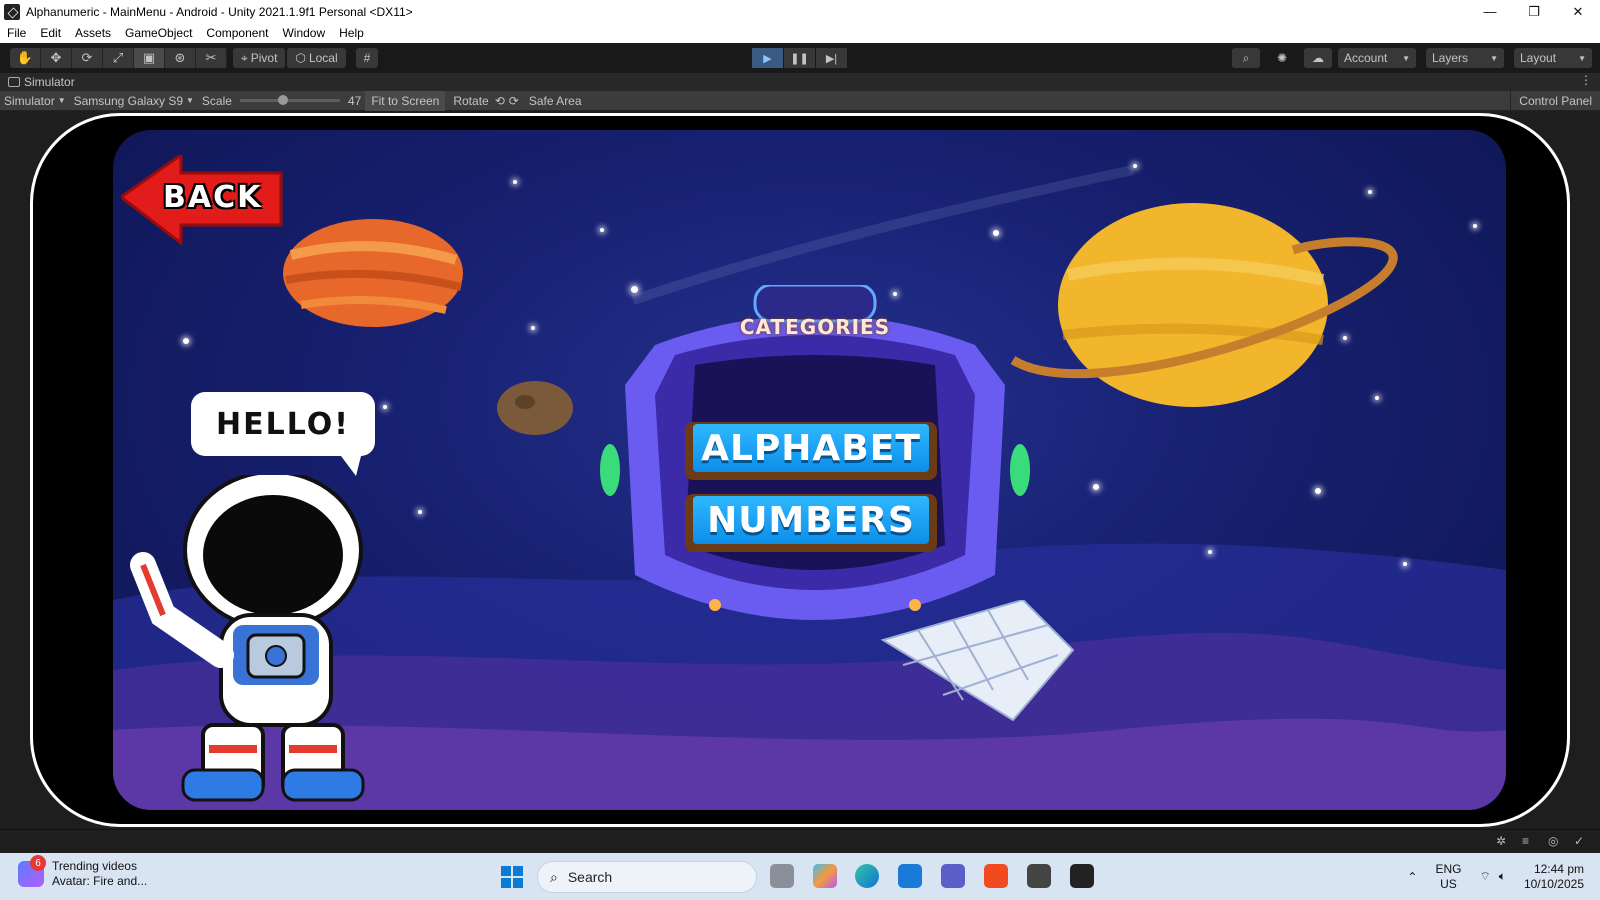 This screenshot has width=1600, height=900. What do you see at coordinates (1504, 842) in the screenshot?
I see `debug-icon: ✲` at bounding box center [1504, 842].